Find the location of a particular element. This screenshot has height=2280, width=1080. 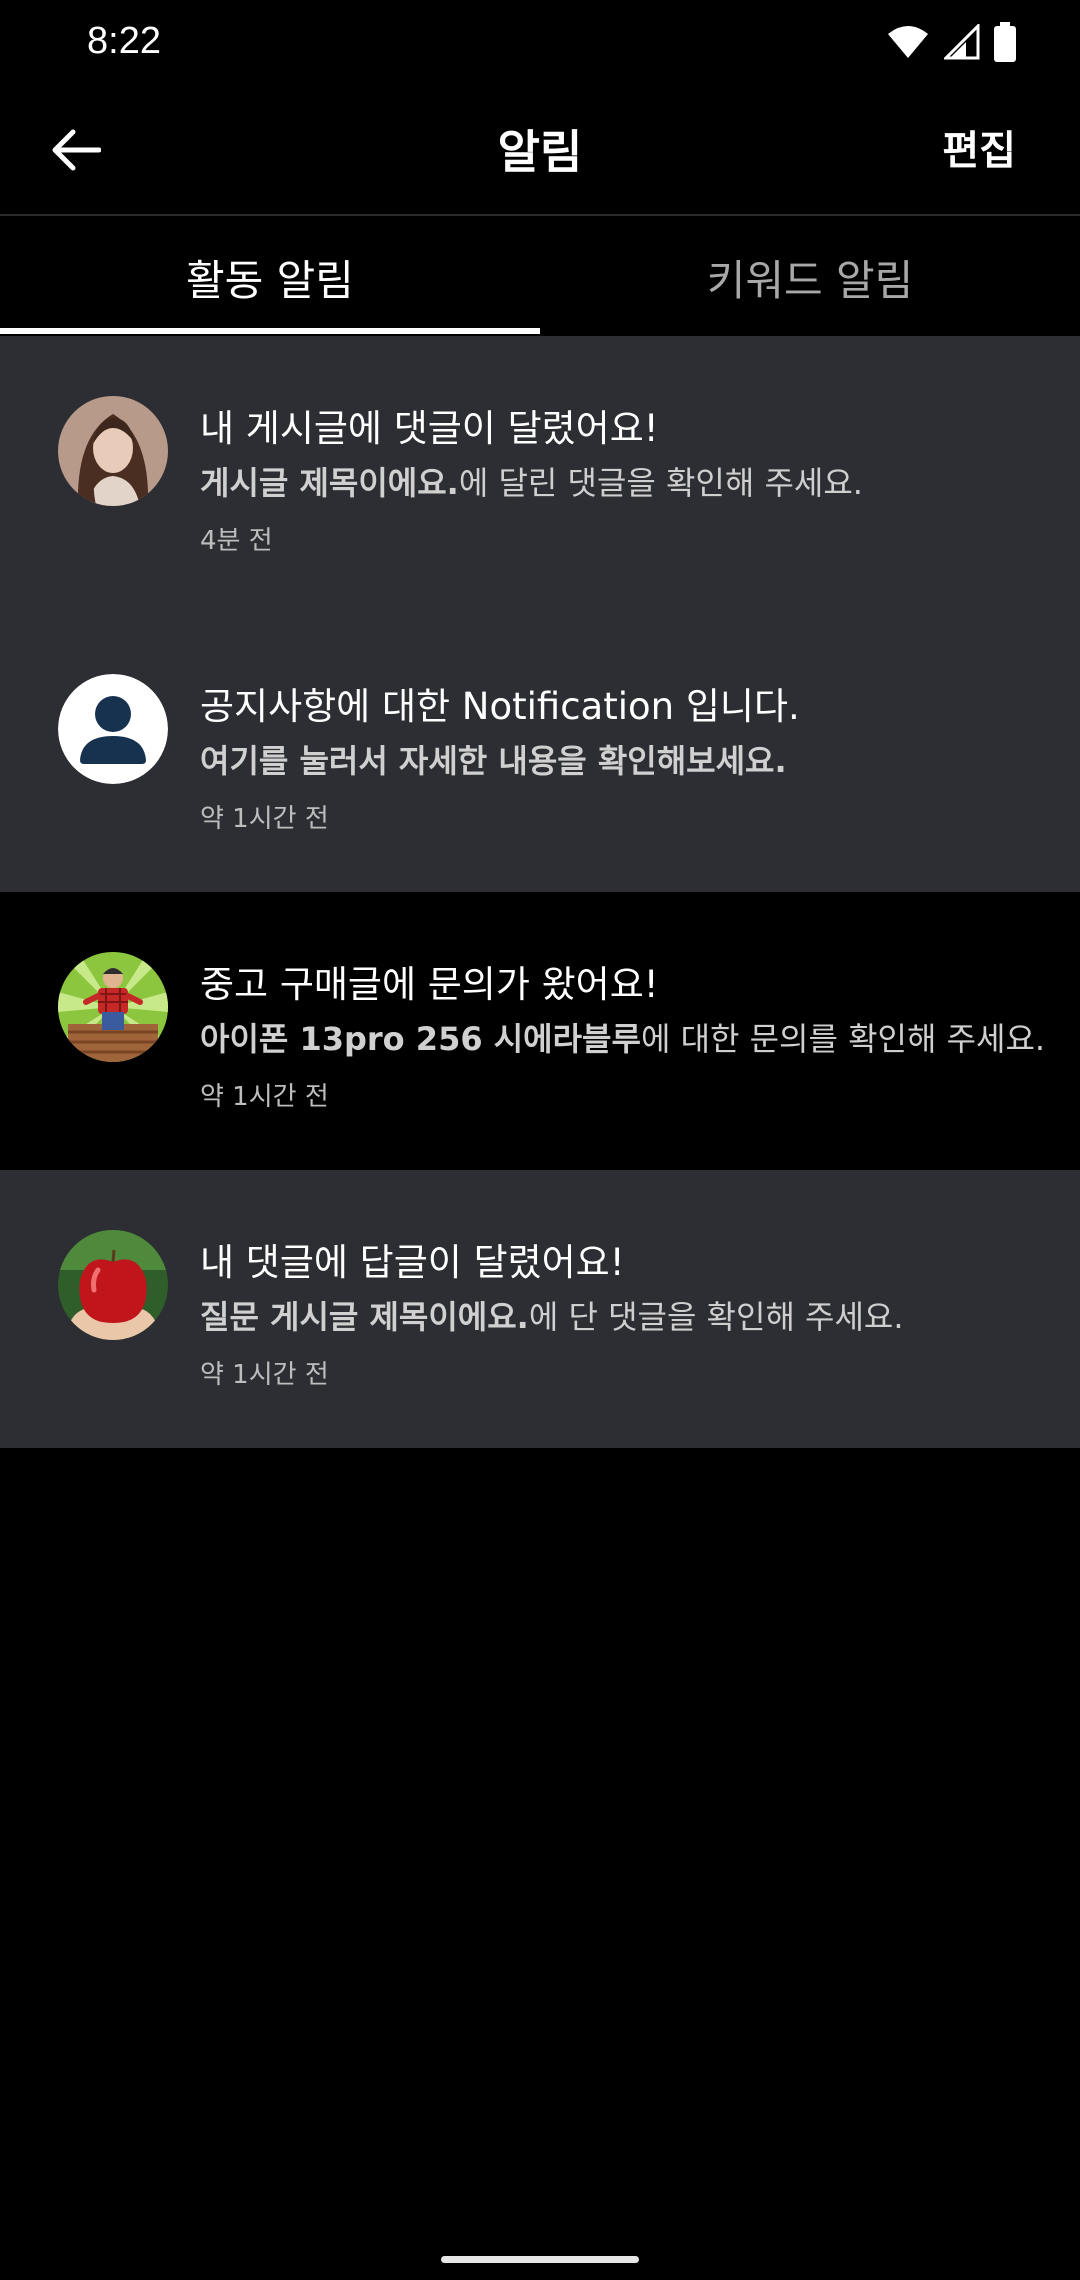

avatar-woman-photo is located at coordinates (113, 451).